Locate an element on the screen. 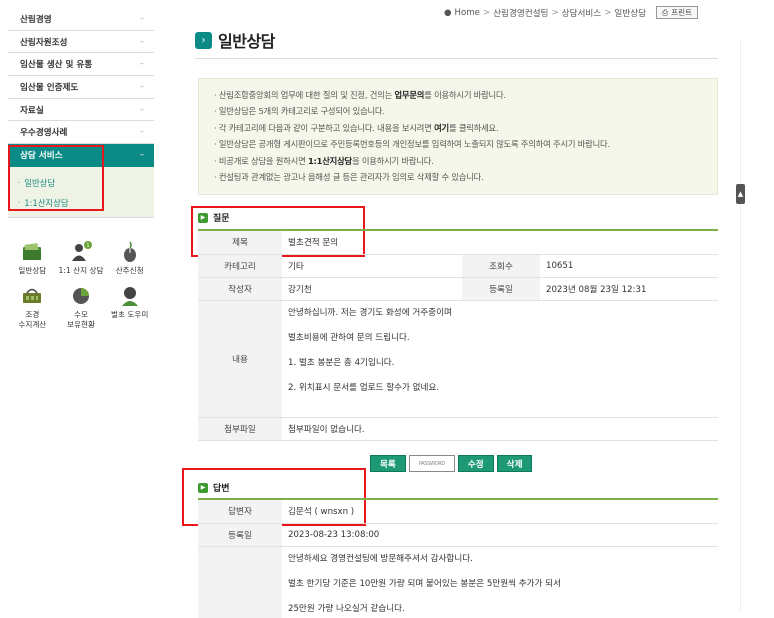 This screenshot has width=774, height=618. notice-text: 를 클릭하세요. is located at coordinates (473, 127).